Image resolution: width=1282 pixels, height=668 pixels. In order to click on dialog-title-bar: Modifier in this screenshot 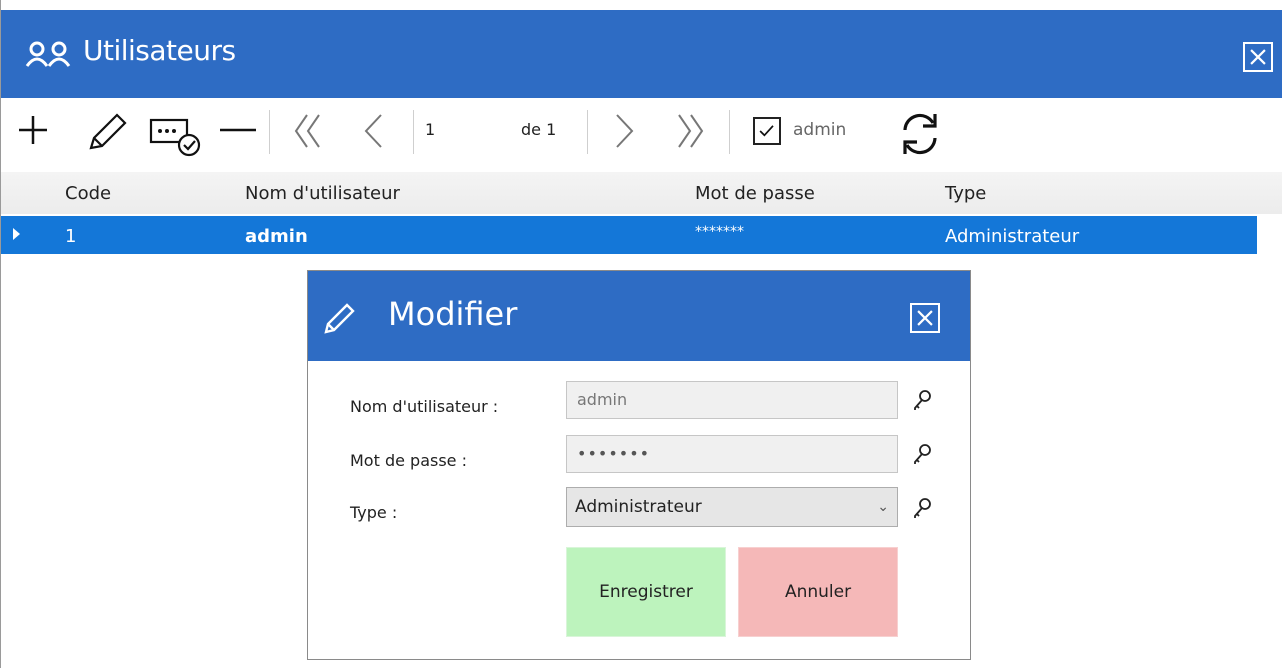, I will do `click(639, 316)`.